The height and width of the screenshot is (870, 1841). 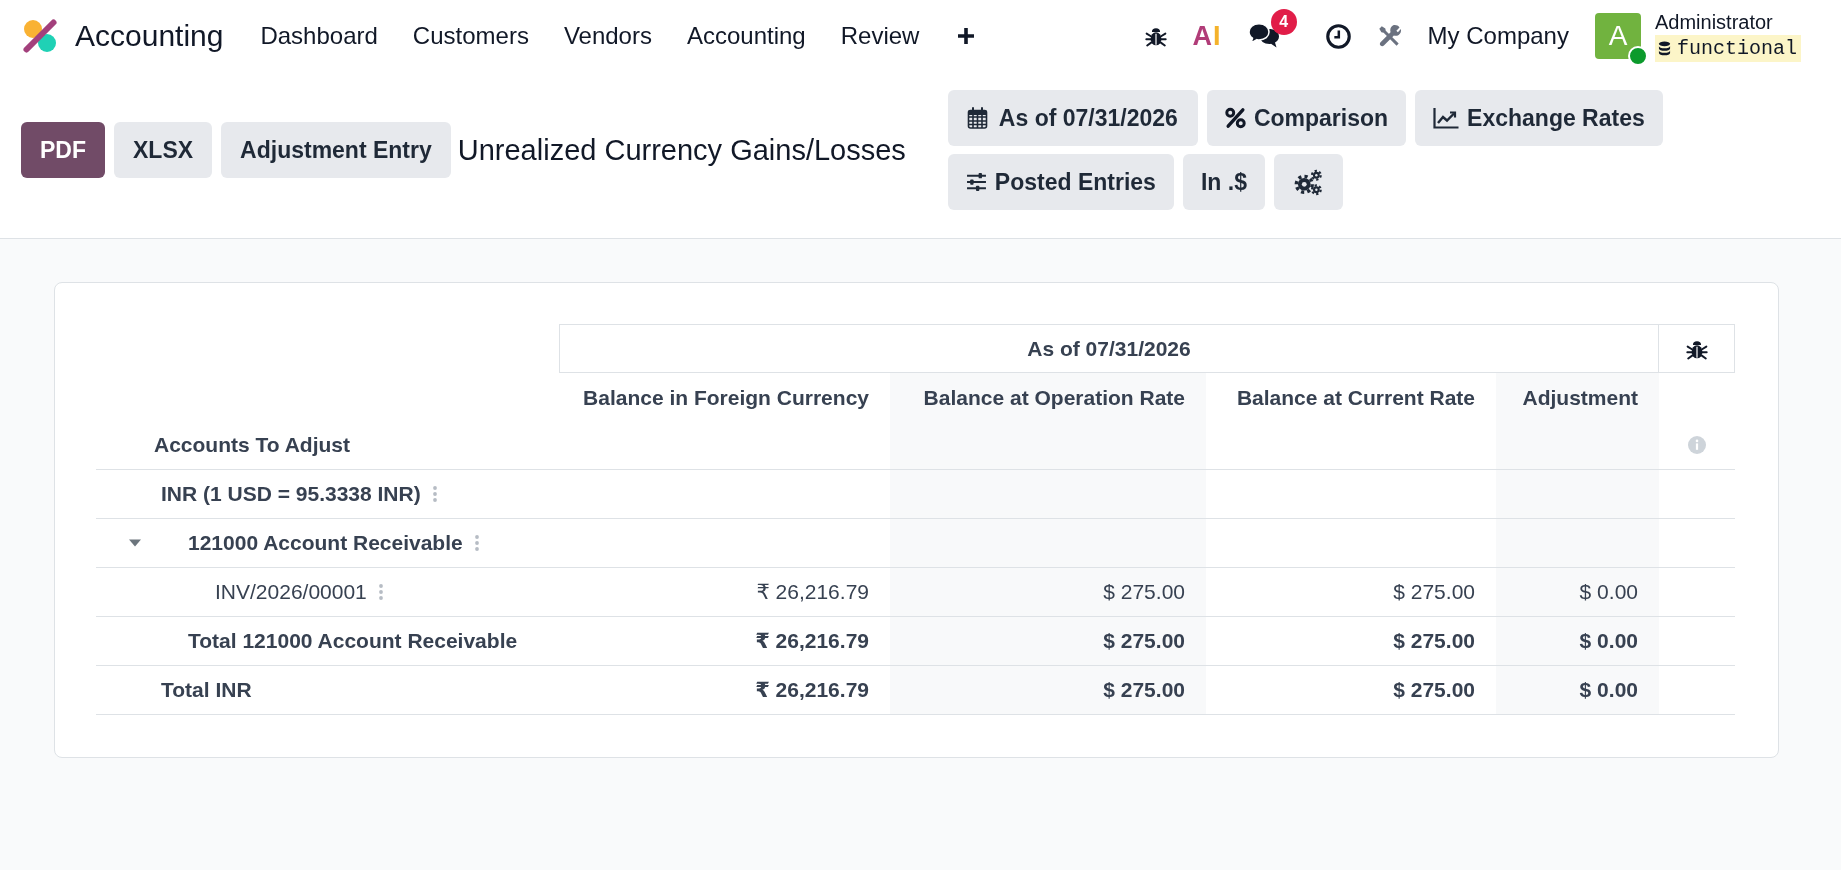 I want to click on column-header: Balance at Operation Rate, so click(x=1048, y=391).